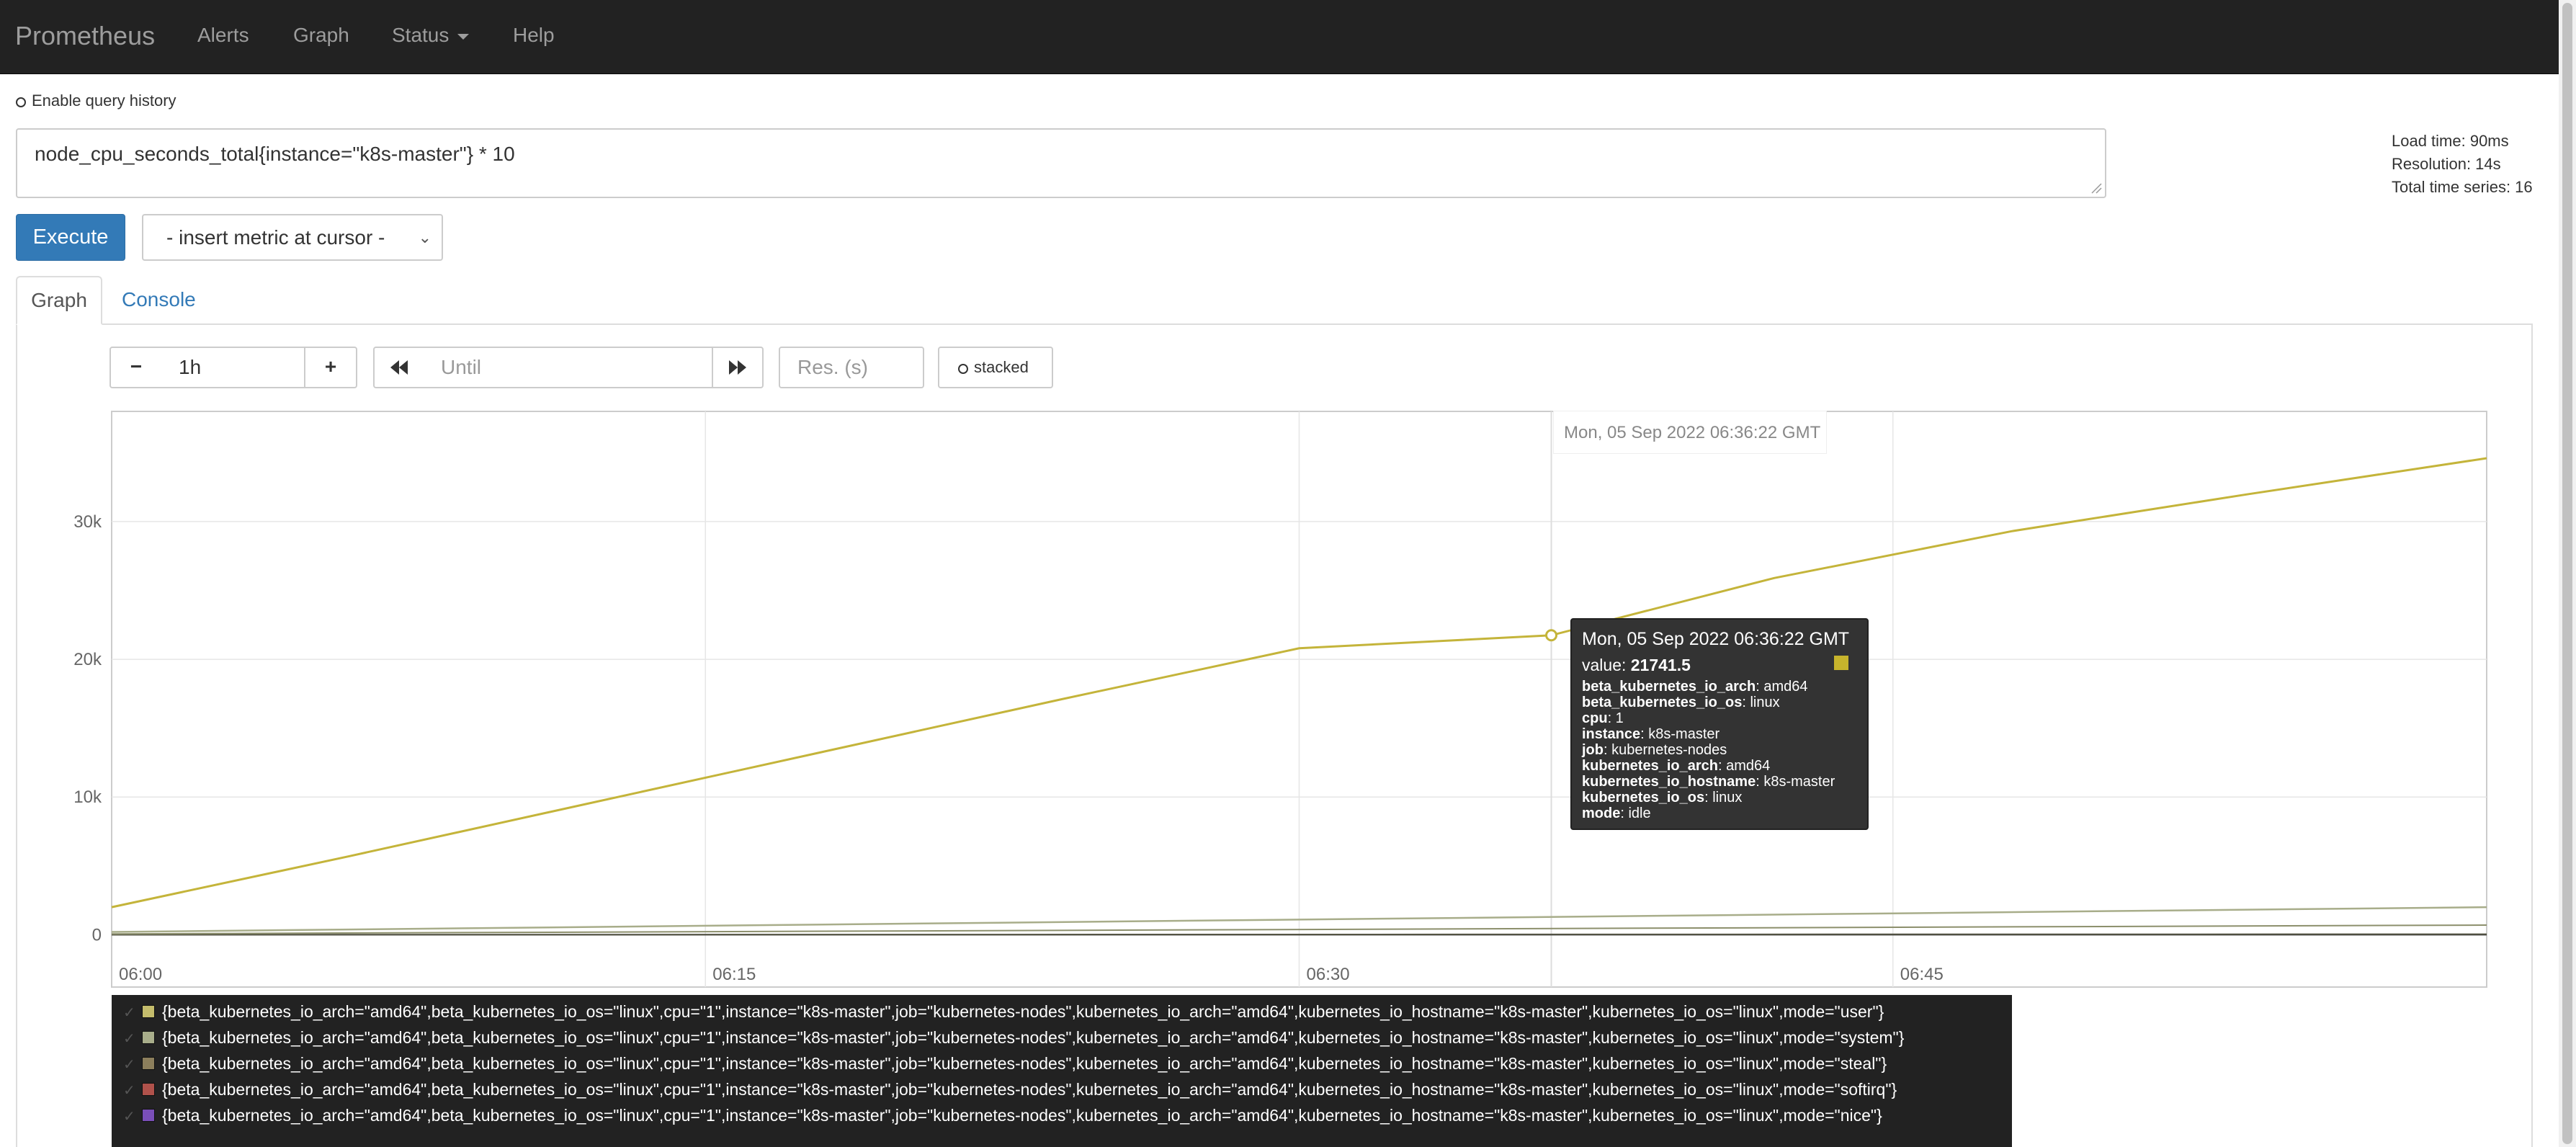 This screenshot has height=1147, width=2576. What do you see at coordinates (734, 974) in the screenshot?
I see `x-tick-label: 06:15` at bounding box center [734, 974].